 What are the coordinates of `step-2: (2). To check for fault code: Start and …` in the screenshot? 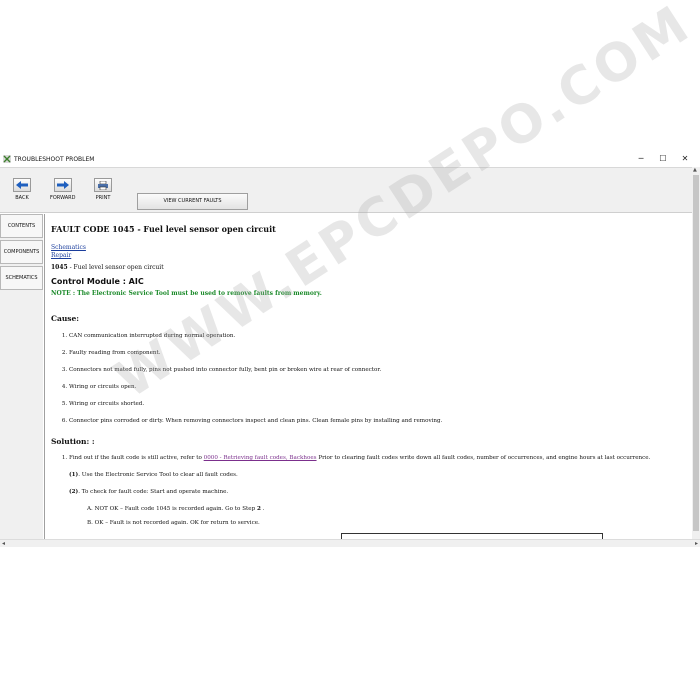 It's located at (380, 492).